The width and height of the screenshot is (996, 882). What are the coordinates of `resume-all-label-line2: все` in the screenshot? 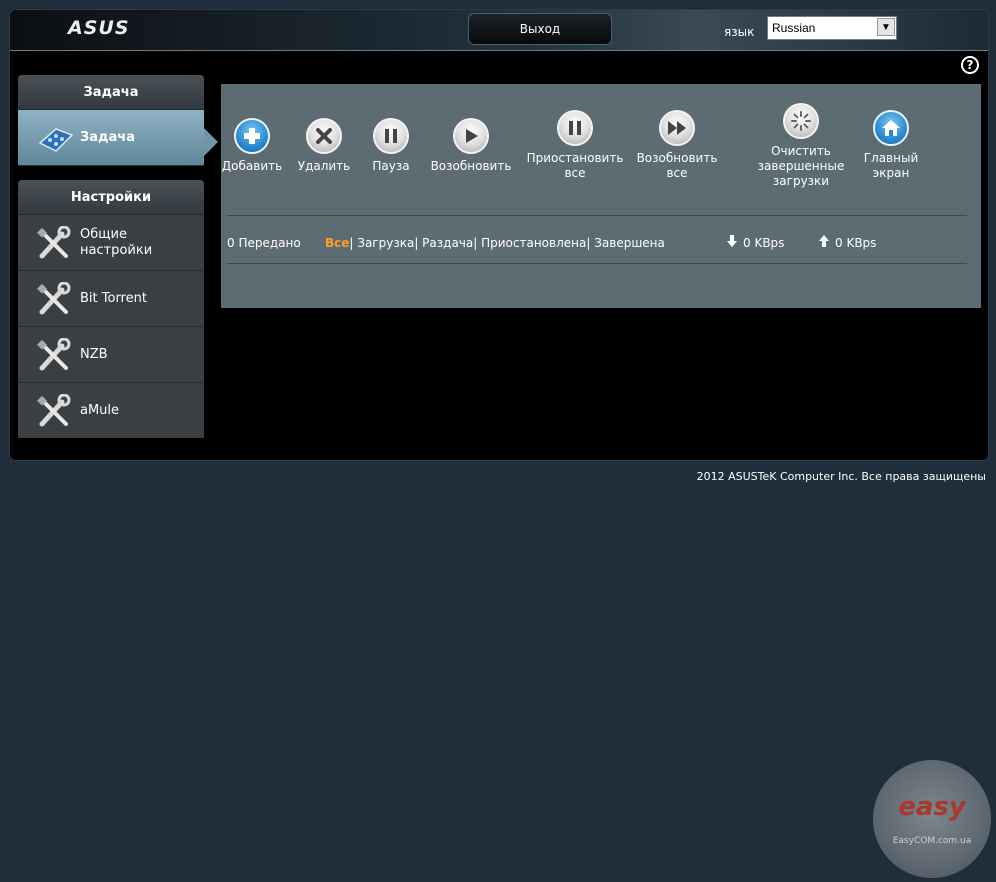 It's located at (677, 173).